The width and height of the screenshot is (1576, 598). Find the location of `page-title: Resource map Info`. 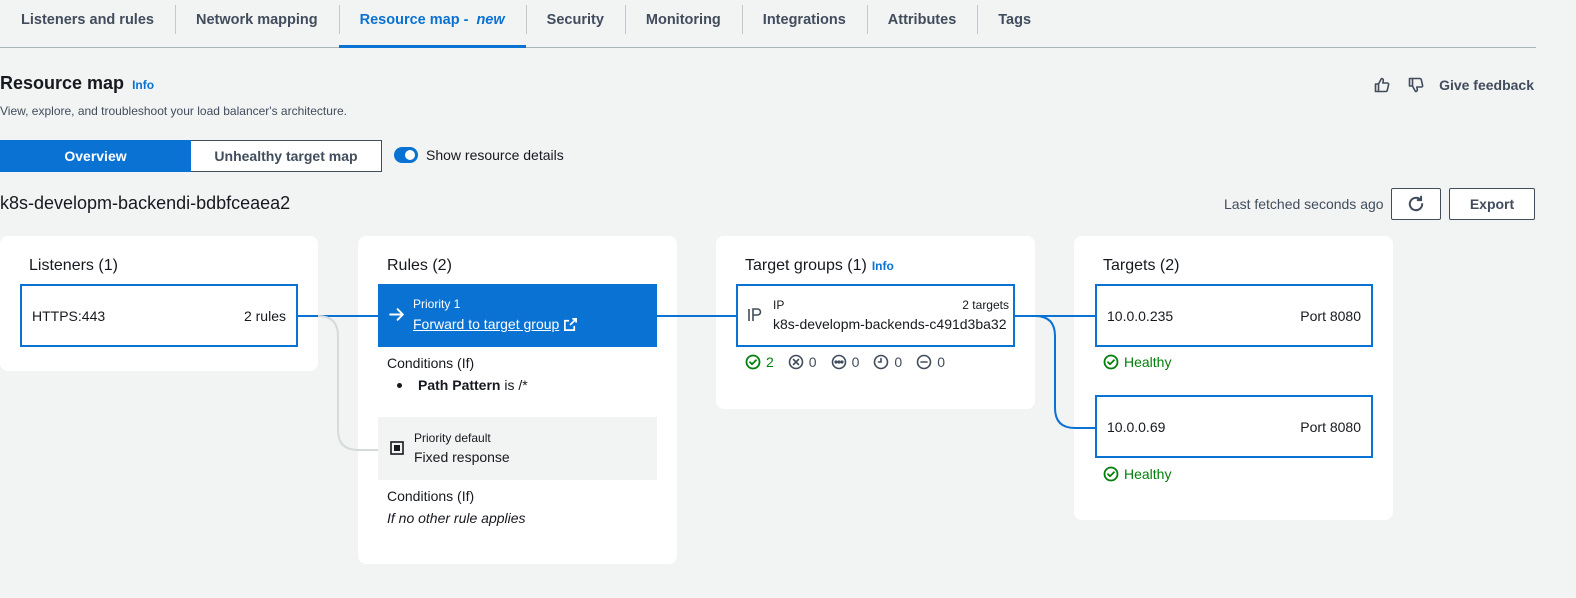

page-title: Resource map Info is located at coordinates (77, 83).